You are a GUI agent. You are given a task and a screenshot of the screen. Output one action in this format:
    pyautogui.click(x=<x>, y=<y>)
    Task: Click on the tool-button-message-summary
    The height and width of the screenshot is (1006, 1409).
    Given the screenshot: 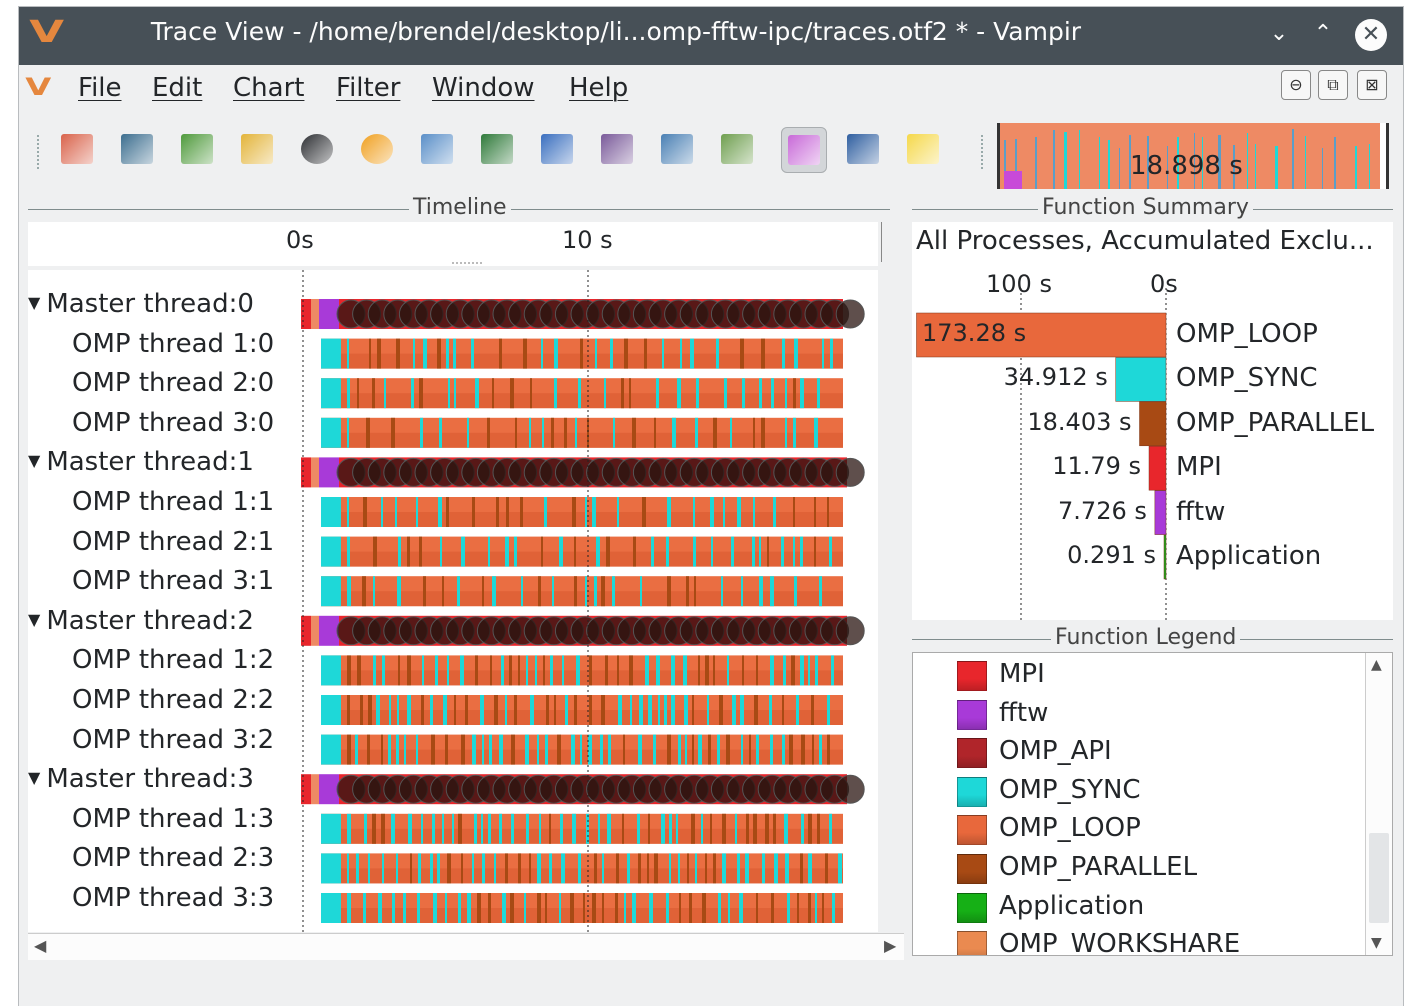 What is the action you would take?
    pyautogui.click(x=437, y=149)
    